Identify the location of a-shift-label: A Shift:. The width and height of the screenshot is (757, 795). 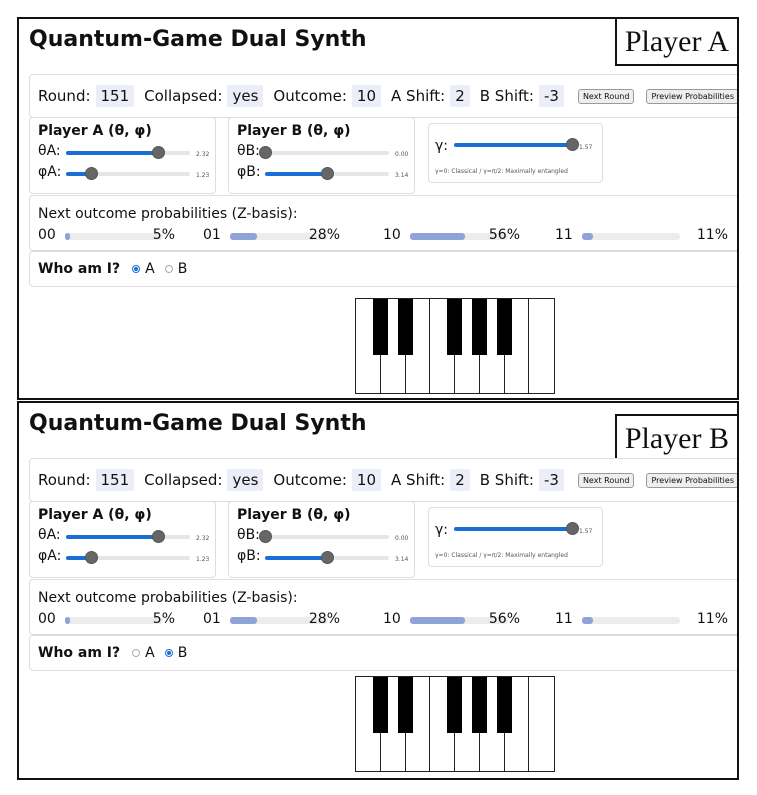
(418, 480).